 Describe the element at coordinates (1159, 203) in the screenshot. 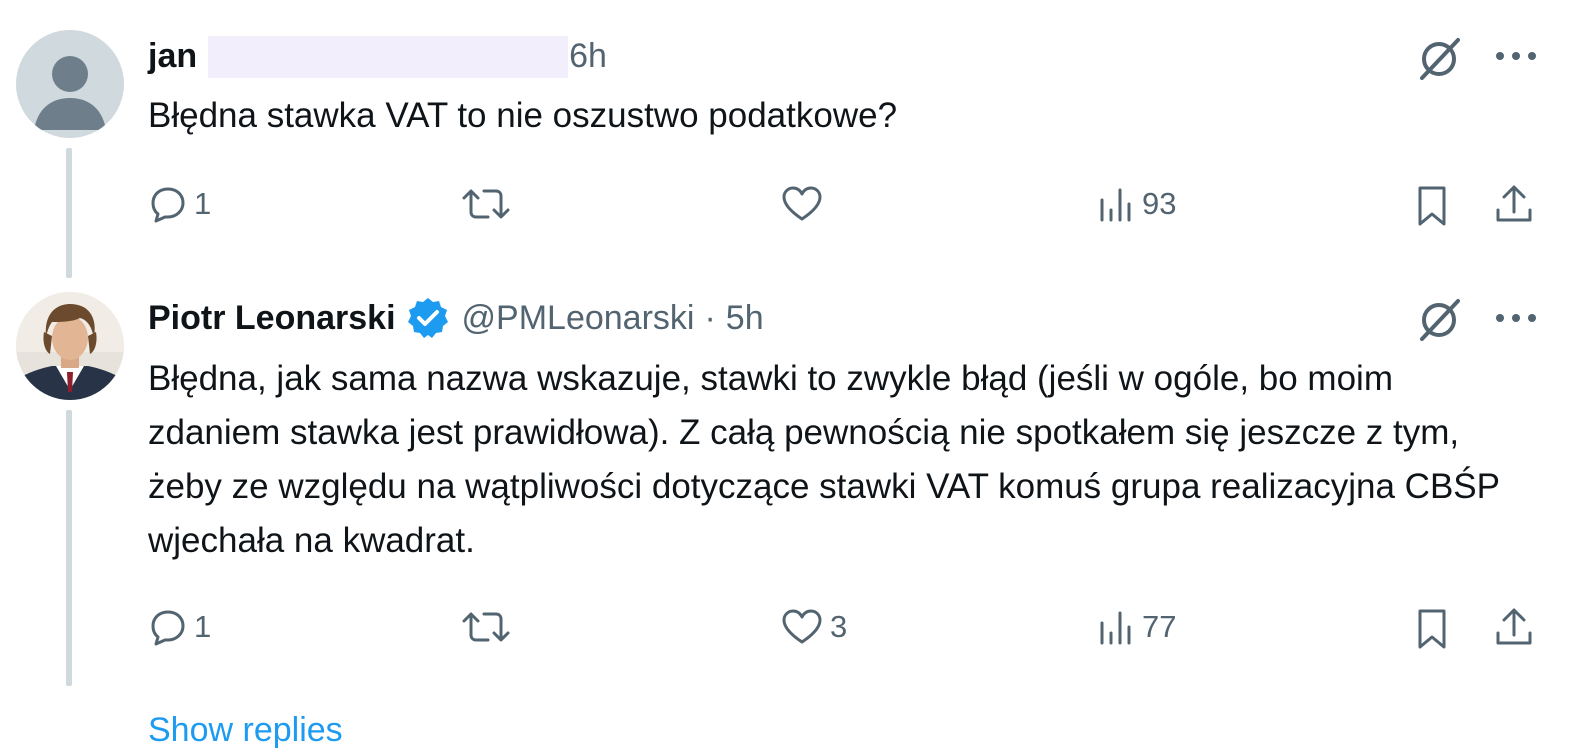

I see `views-count: 93` at that location.